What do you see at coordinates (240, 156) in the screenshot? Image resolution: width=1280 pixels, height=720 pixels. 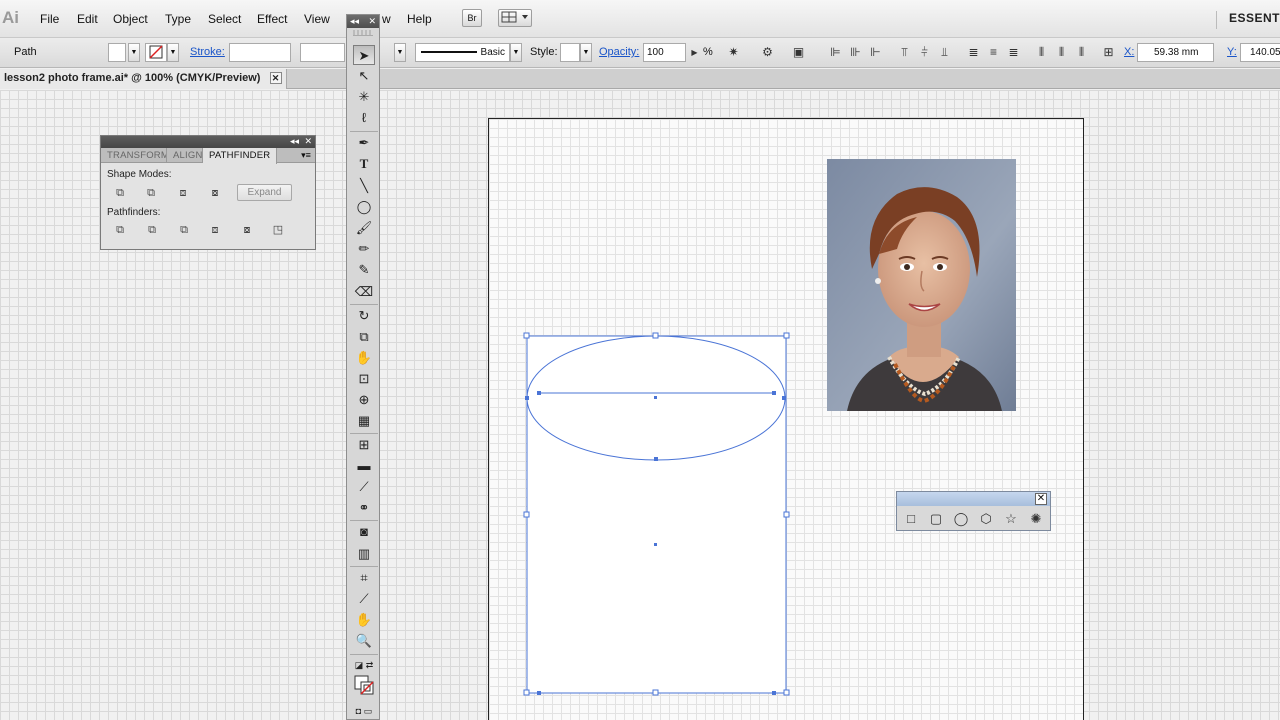 I see `tab-pathfinder: PATHFINDER` at bounding box center [240, 156].